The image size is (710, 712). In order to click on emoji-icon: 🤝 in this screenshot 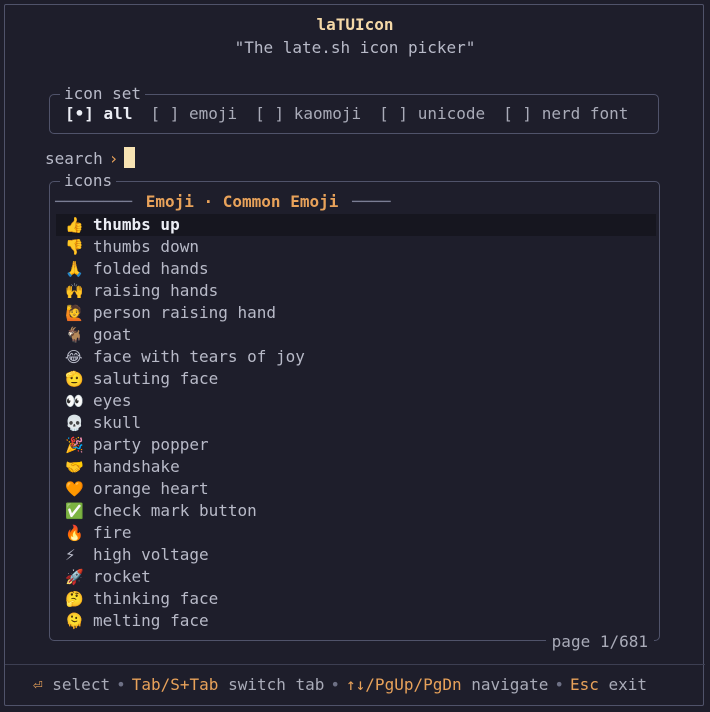, I will do `click(74, 467)`.